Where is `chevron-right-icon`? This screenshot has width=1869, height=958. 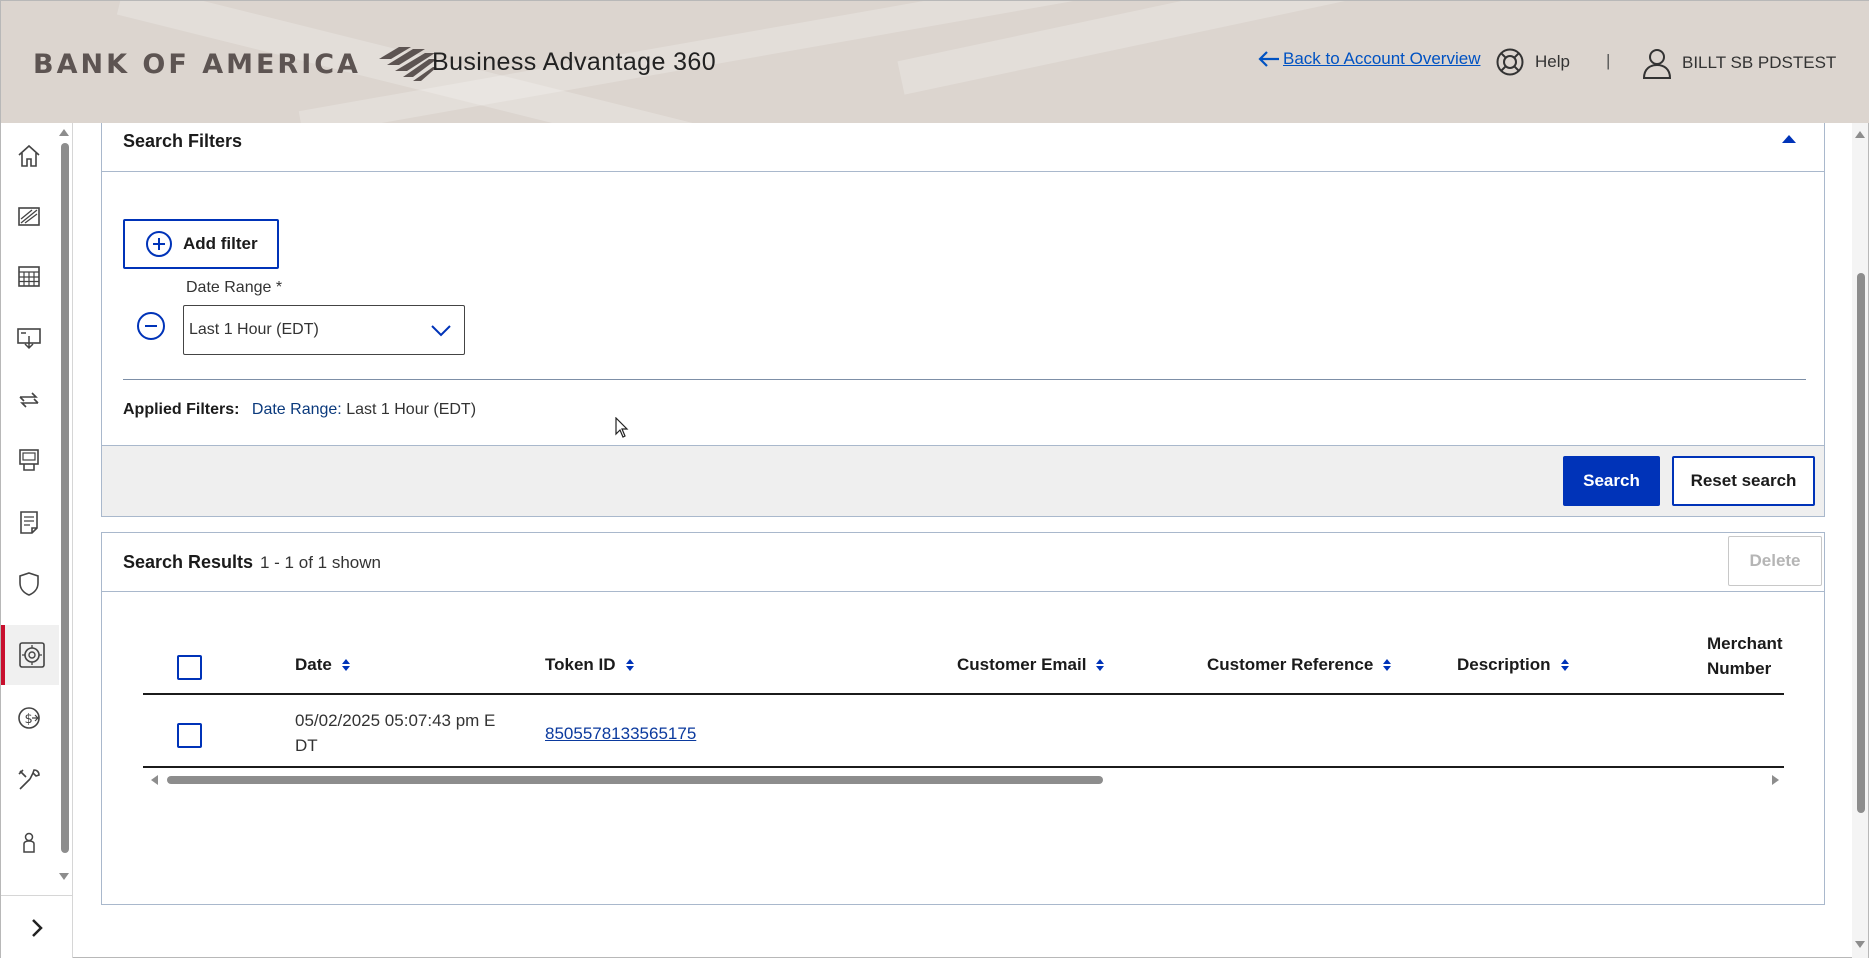
chevron-right-icon is located at coordinates (37, 927).